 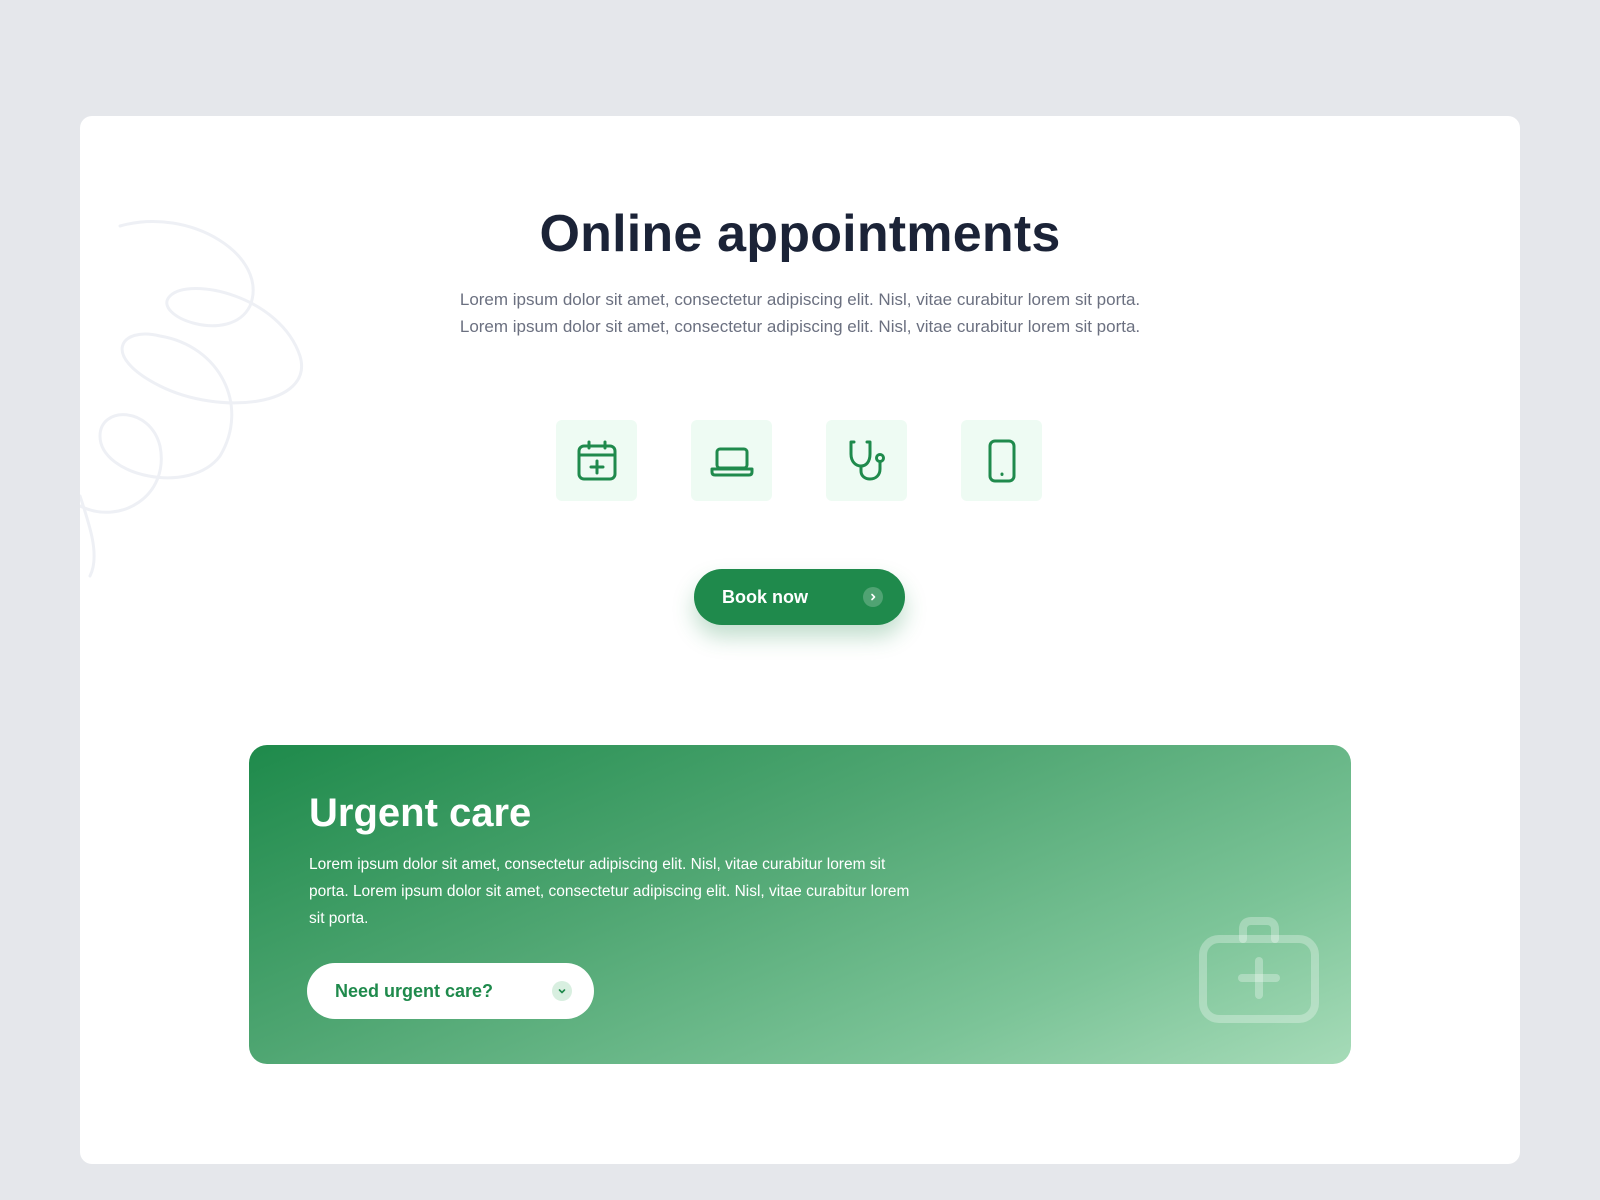 What do you see at coordinates (873, 597) in the screenshot?
I see `chevron-right-icon` at bounding box center [873, 597].